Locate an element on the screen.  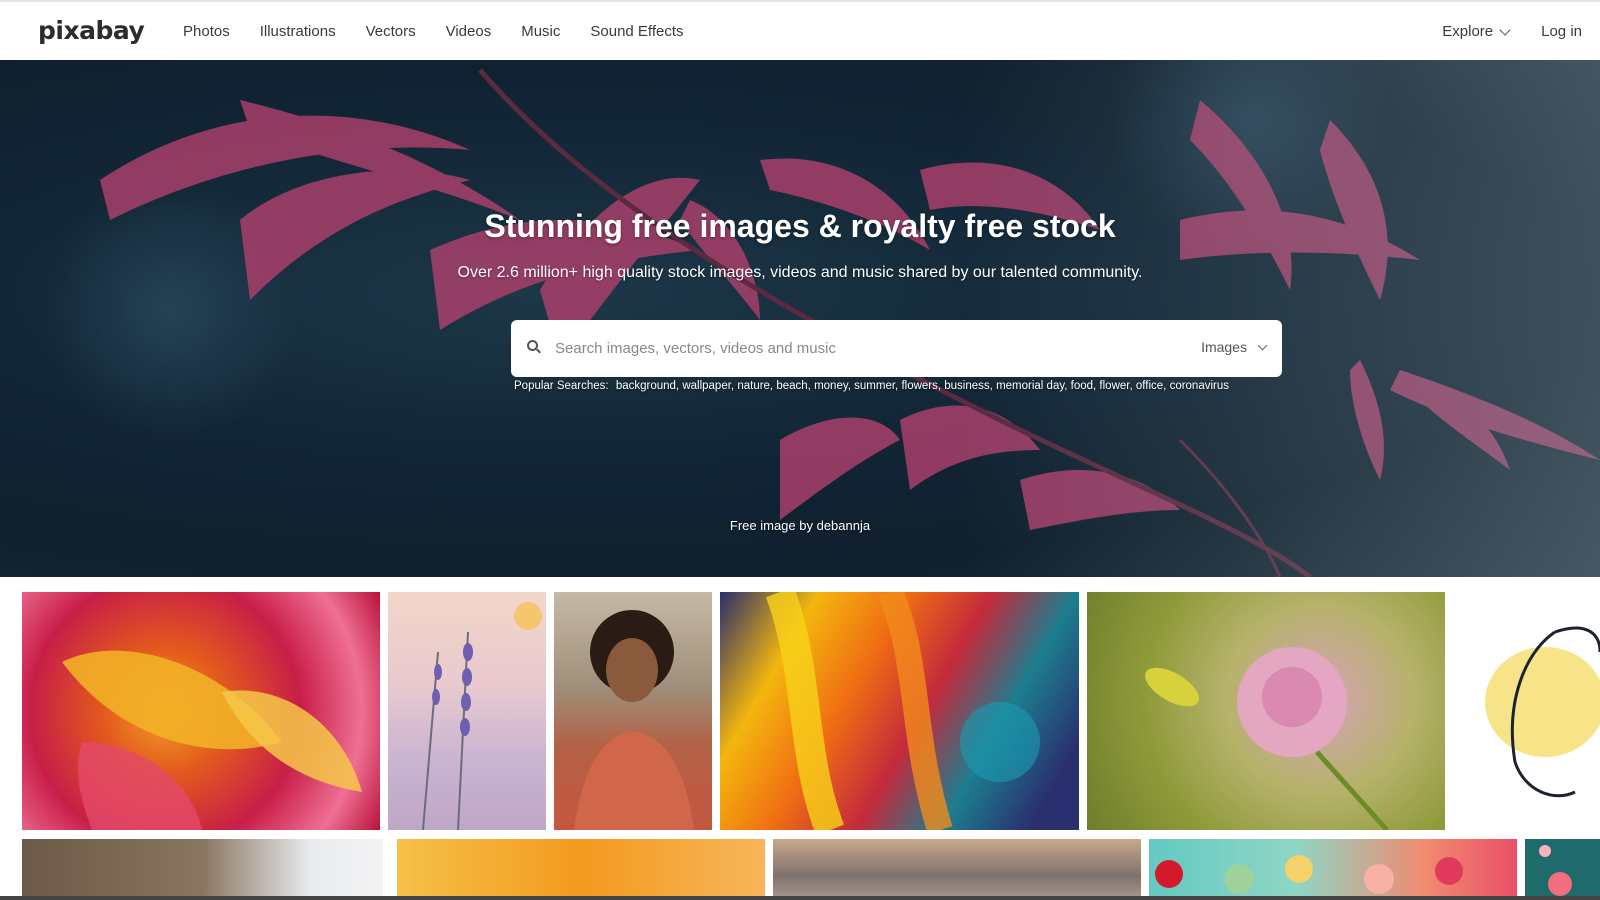
gallery-image-lavender is located at coordinates (467, 711).